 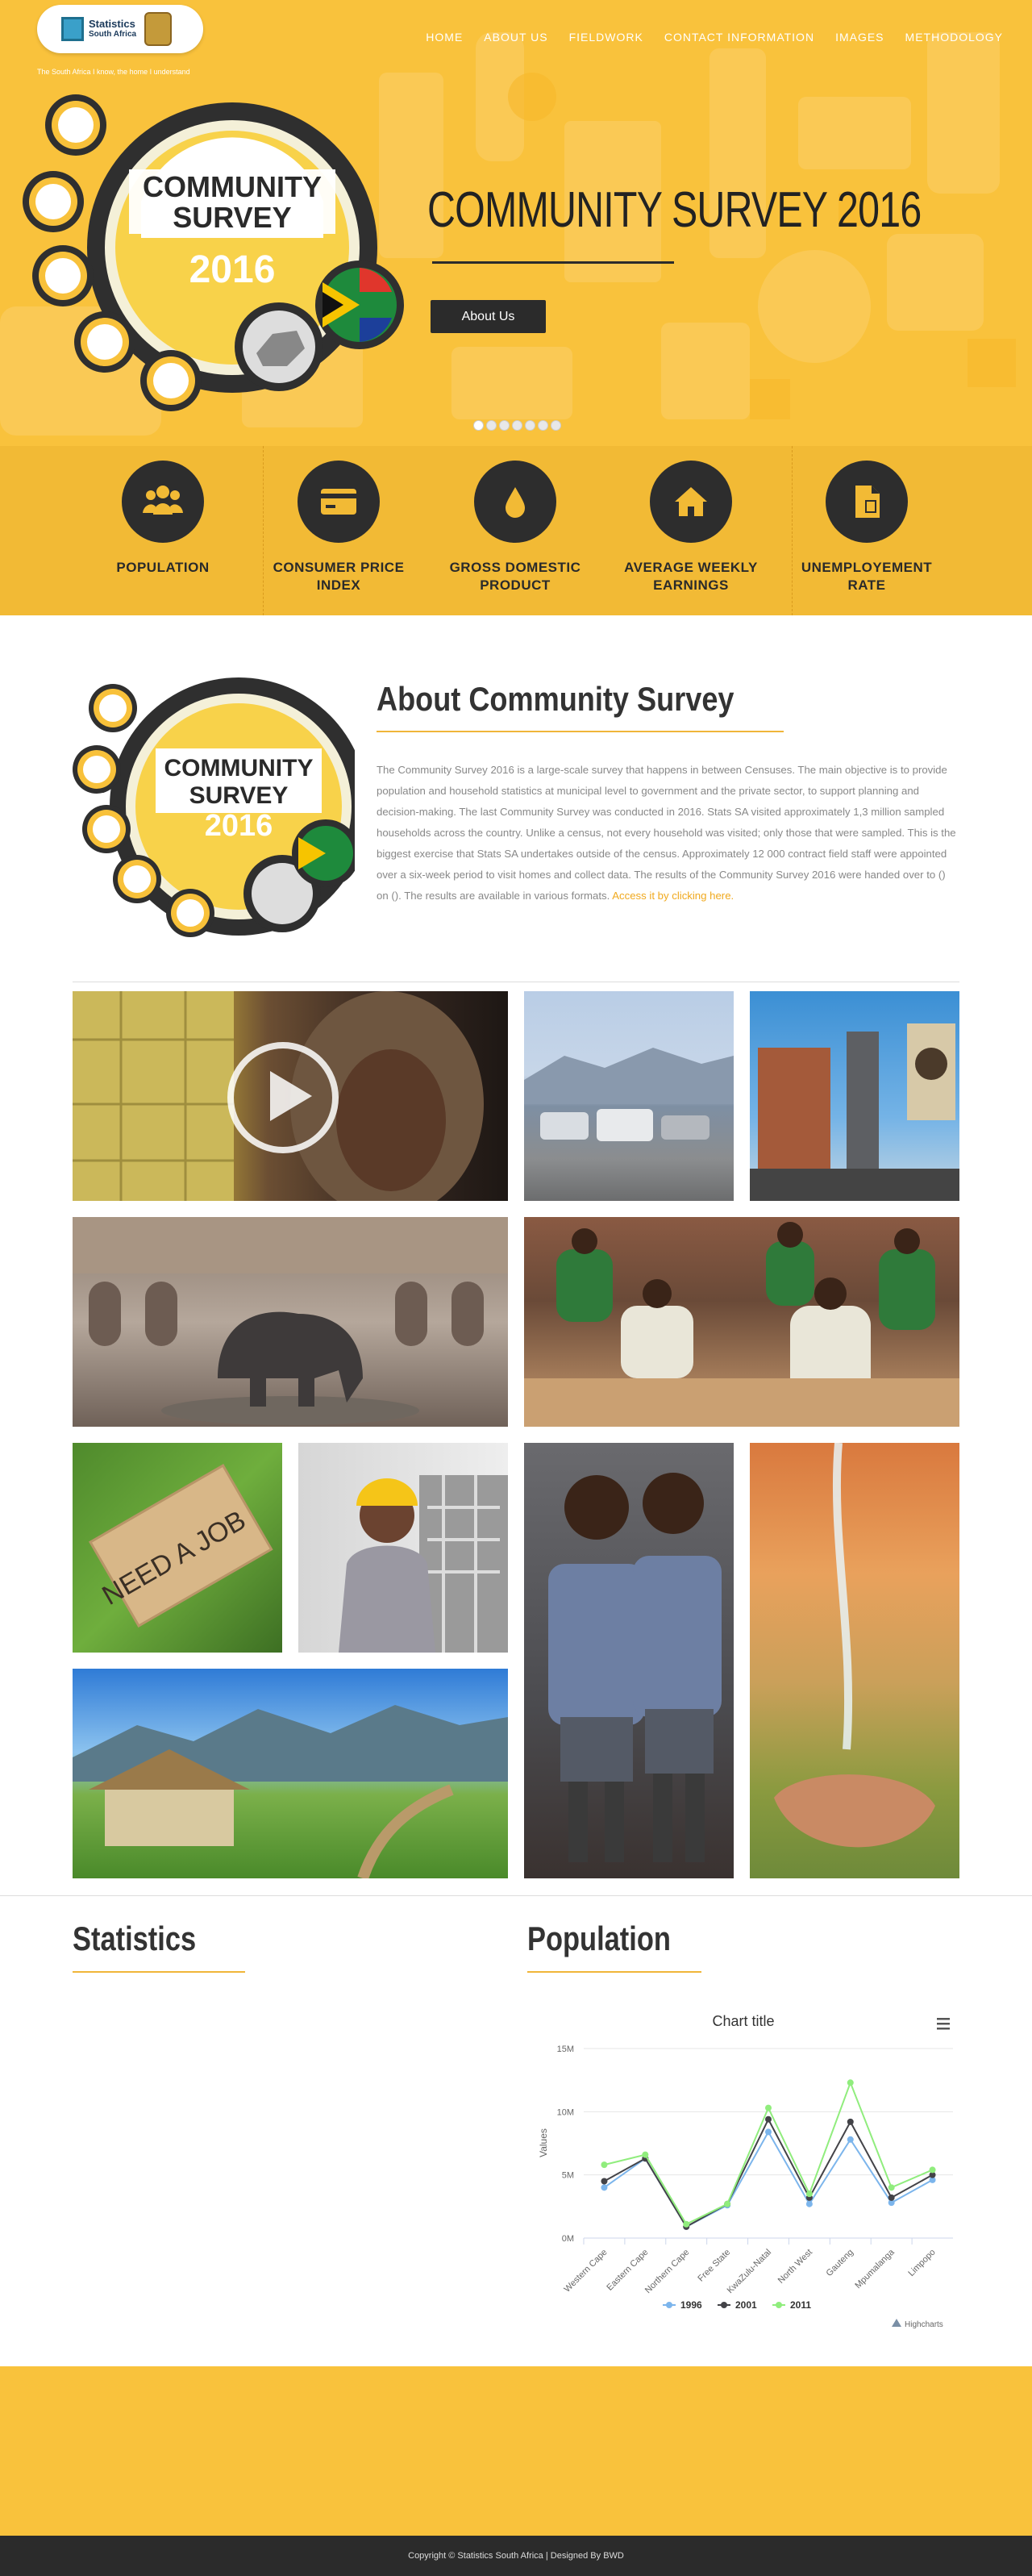 I want to click on badge-year: 2016, so click(x=232, y=269).